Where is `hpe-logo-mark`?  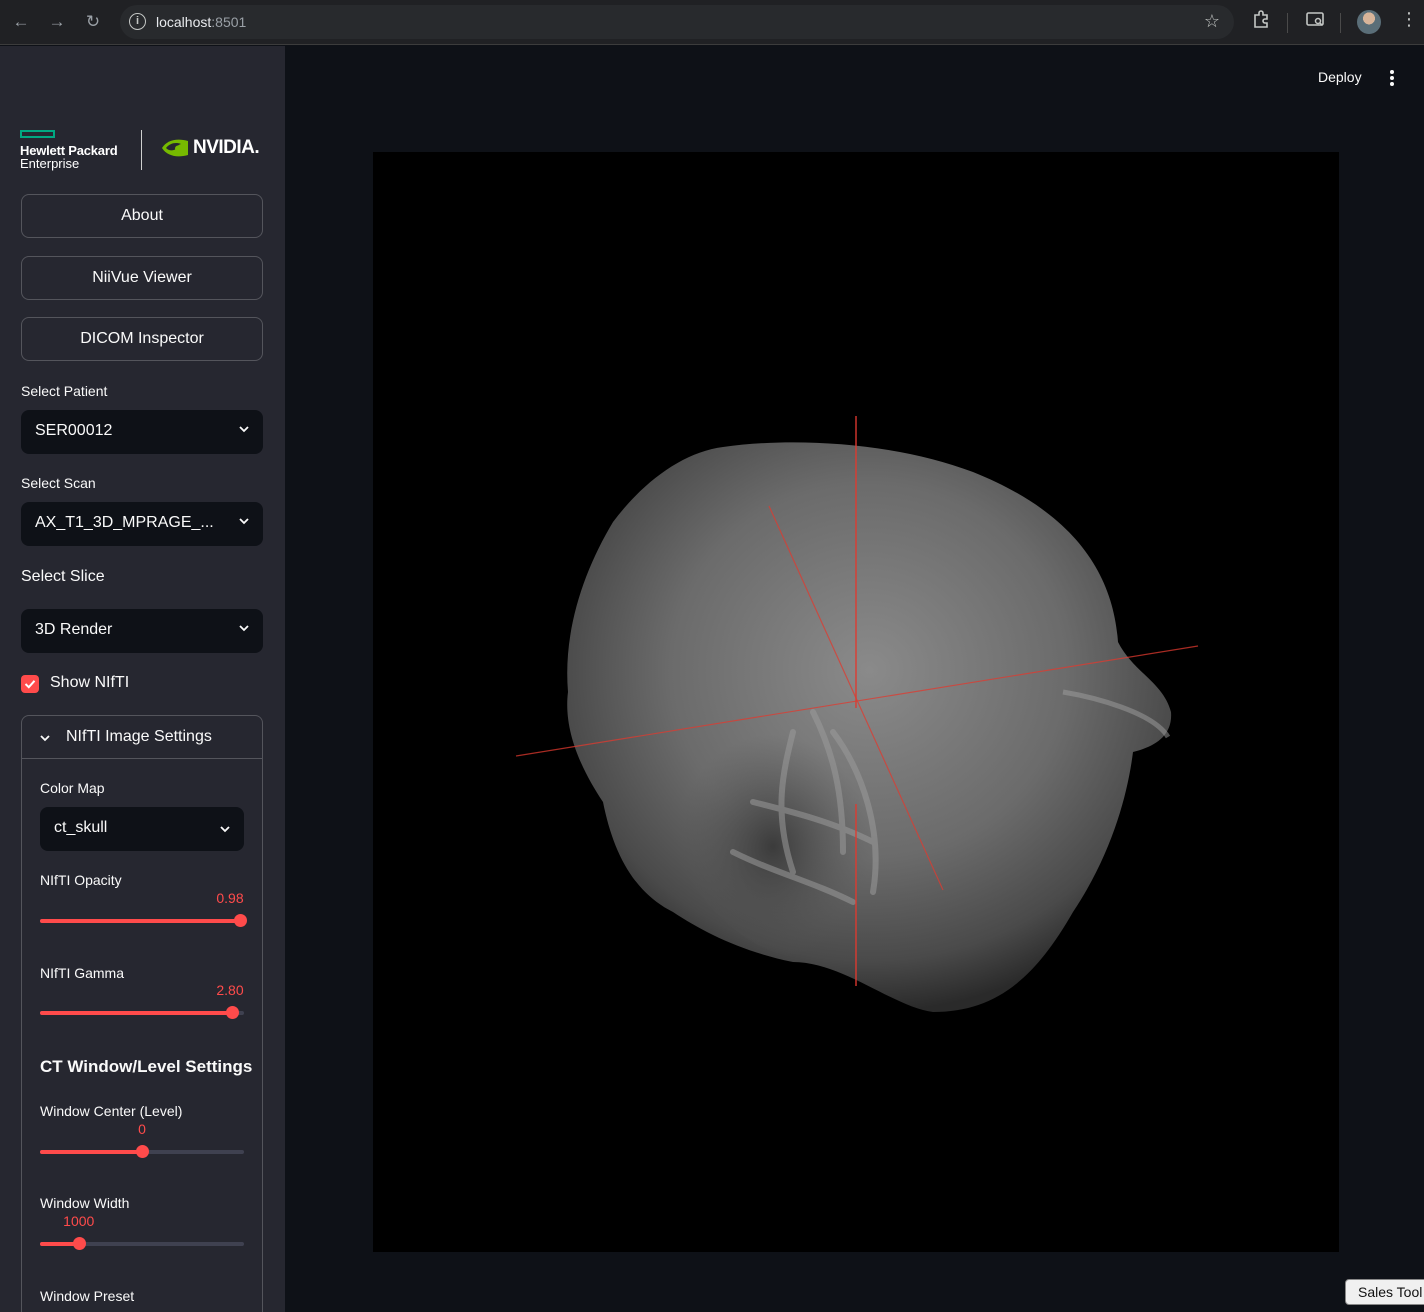 hpe-logo-mark is located at coordinates (37, 134).